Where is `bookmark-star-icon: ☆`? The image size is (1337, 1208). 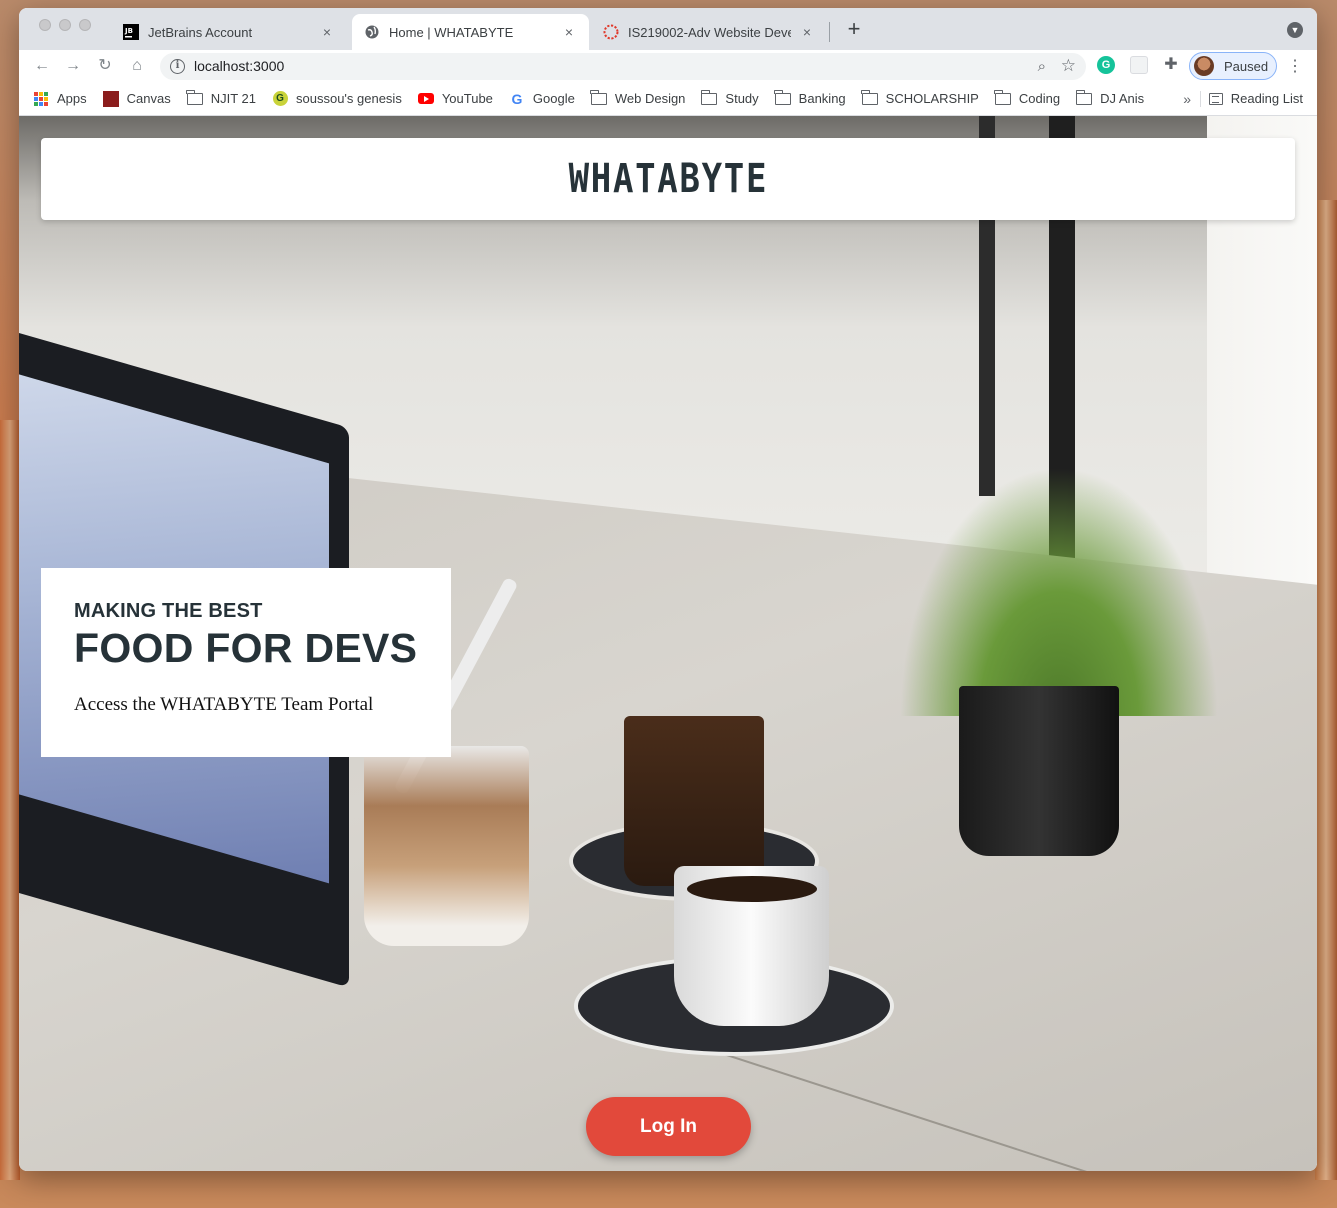
bookmark-star-icon: ☆ is located at coordinates (1068, 66).